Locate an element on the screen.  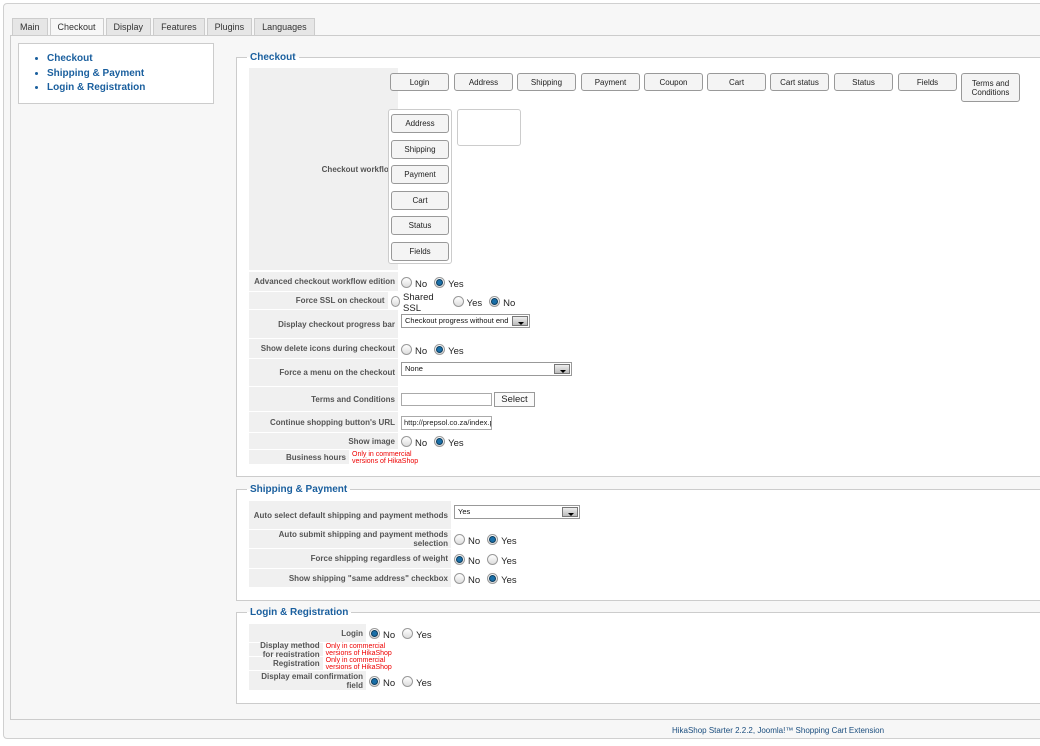
tab-languages: Languages is located at coordinates (284, 27).